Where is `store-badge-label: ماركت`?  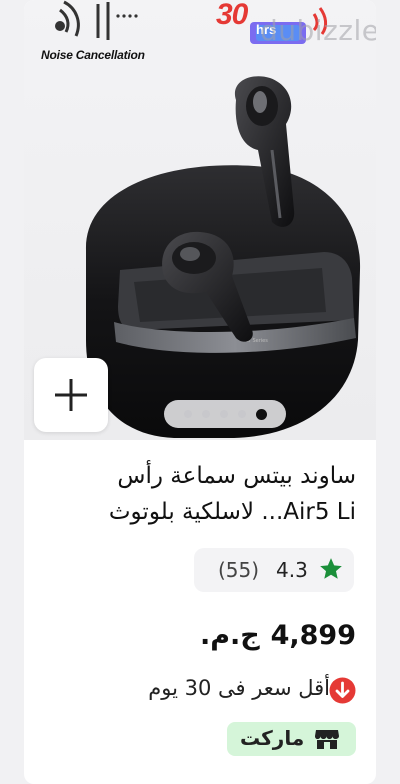 store-badge-label: ماركت is located at coordinates (272, 738).